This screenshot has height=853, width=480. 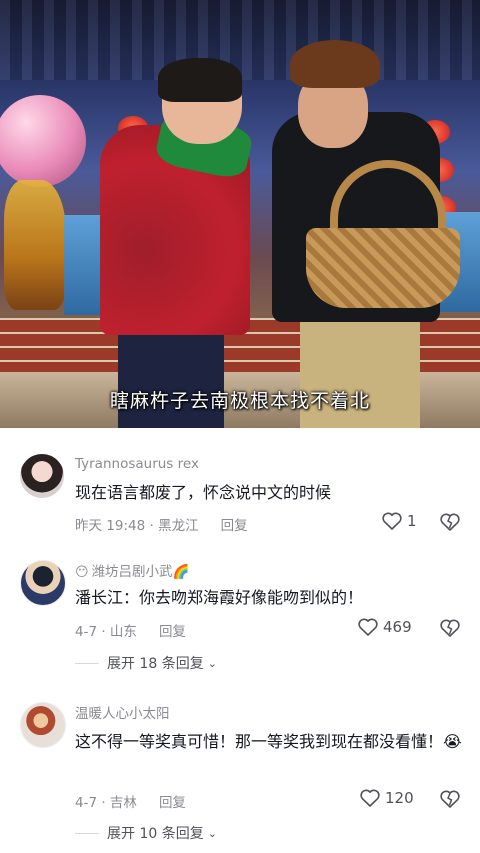 I want to click on comment-text: 现在语言都废了，怀念说中文的时候, so click(x=203, y=492).